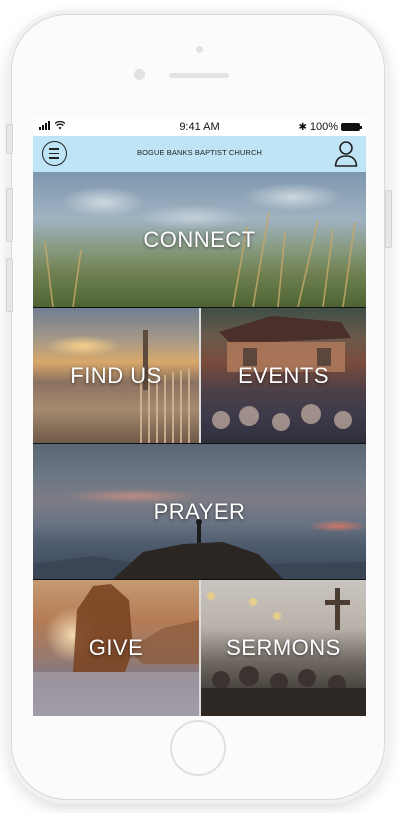  I want to click on tile-label: PRAYER, so click(199, 511).